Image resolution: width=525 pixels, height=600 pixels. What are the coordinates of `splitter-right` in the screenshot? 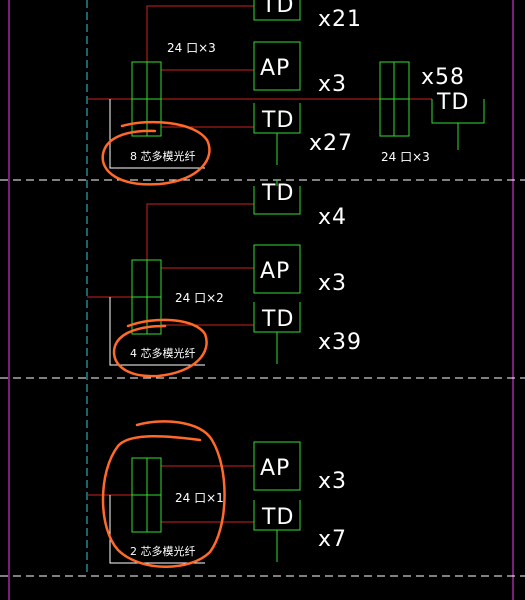 It's located at (394, 99).